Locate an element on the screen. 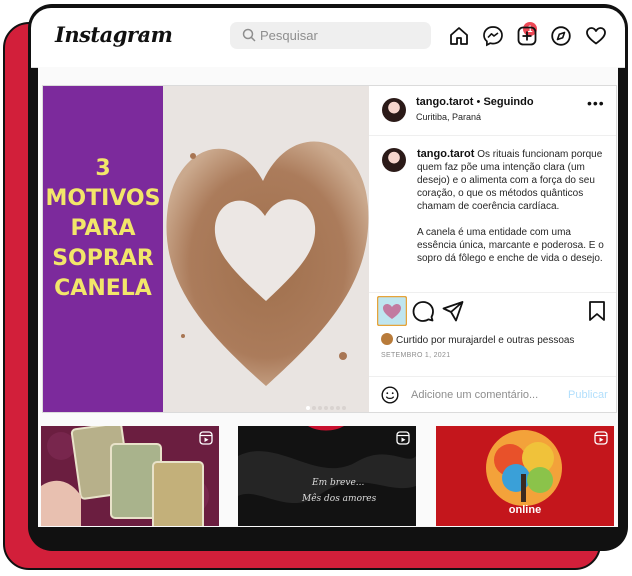 This screenshot has width=632, height=576. comment-icon is located at coordinates (423, 311).